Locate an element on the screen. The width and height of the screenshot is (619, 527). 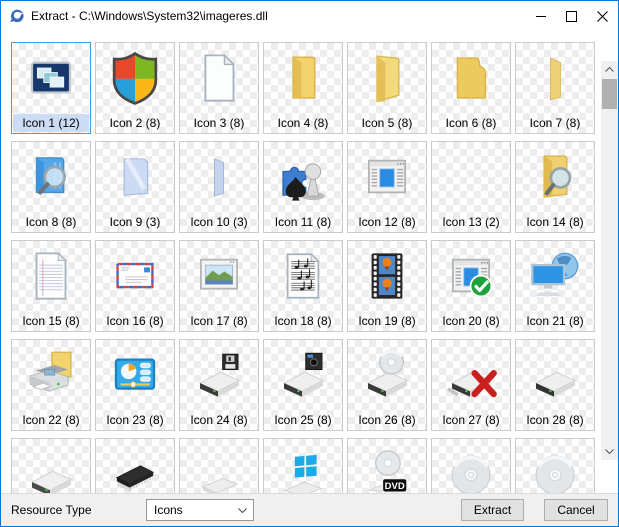
icon-cell: Icon 15 (8) is located at coordinates (51, 286).